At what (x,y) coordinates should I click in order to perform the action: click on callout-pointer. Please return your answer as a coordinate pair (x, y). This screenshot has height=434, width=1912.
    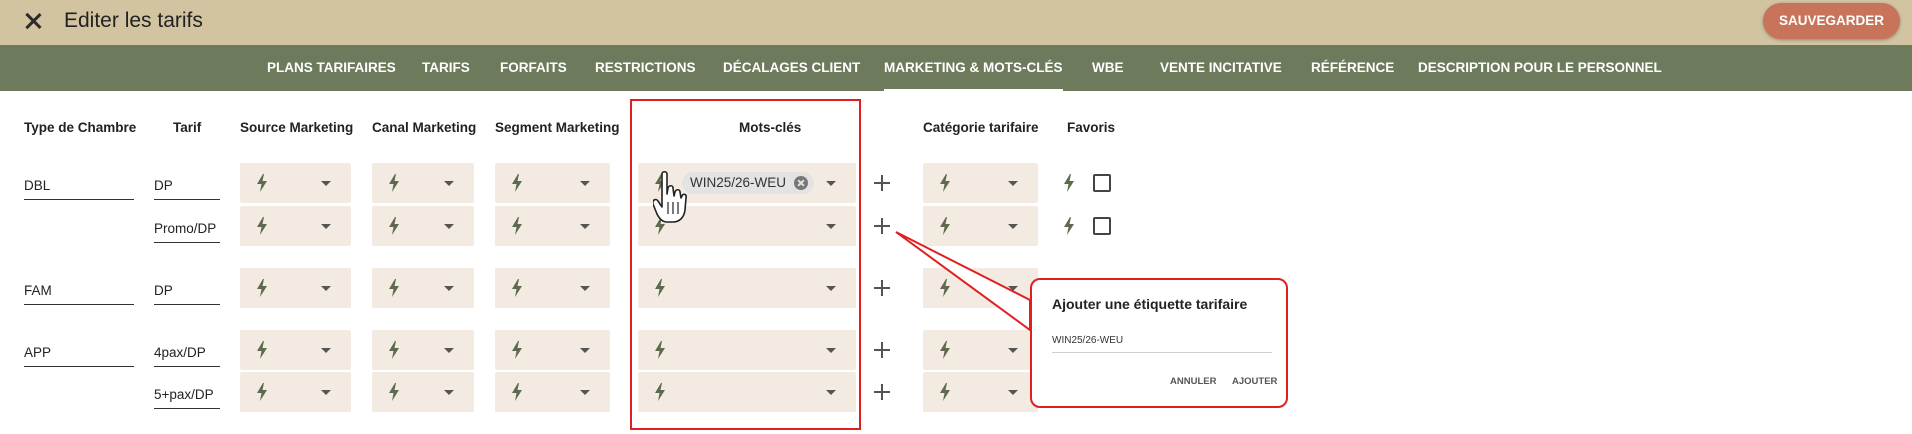
    Looking at the image, I should click on (963, 281).